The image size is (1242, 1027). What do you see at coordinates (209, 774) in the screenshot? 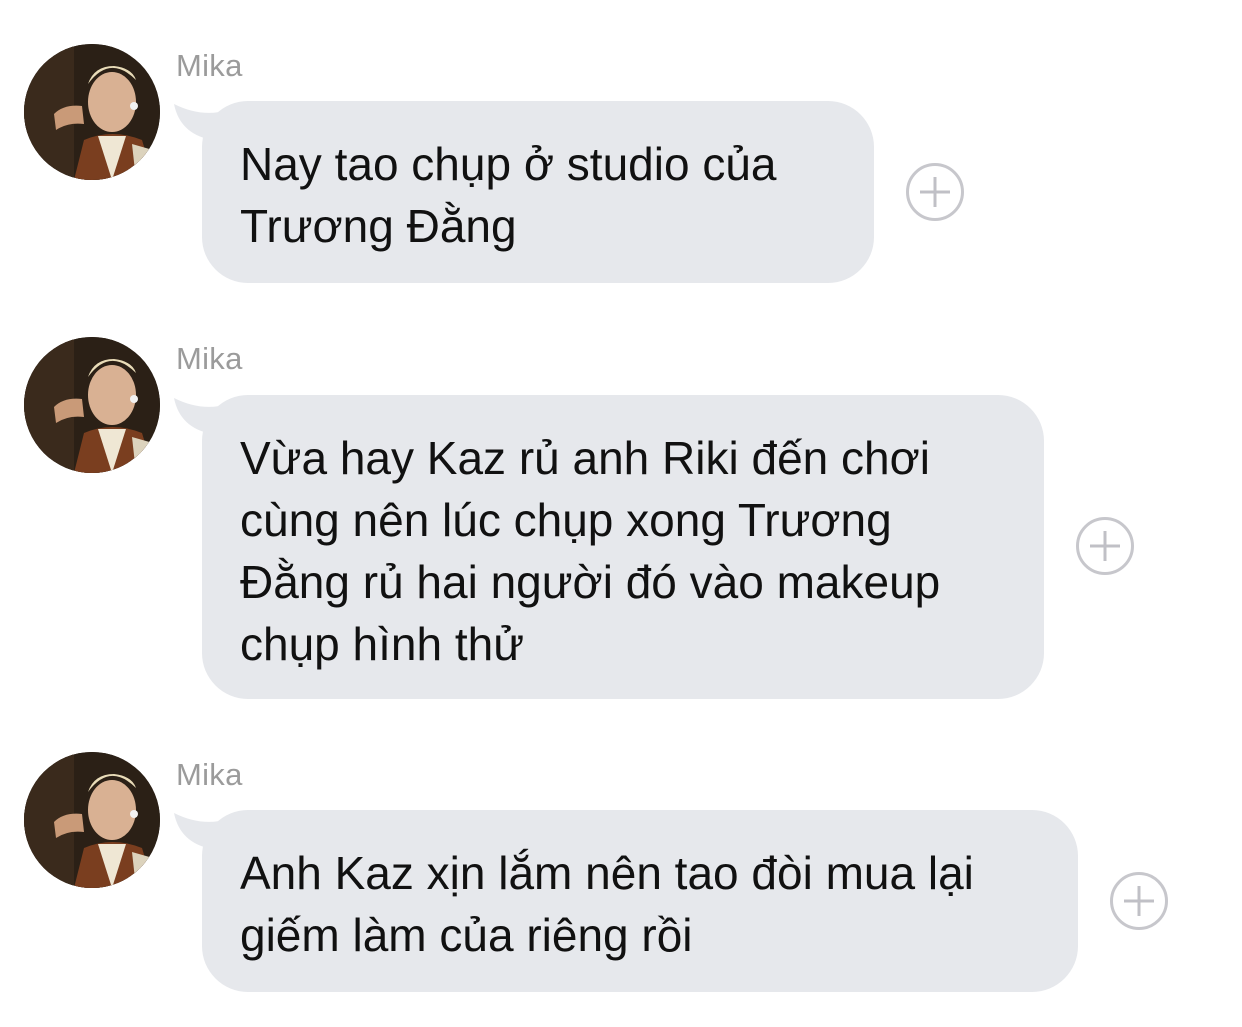
I see `sender-name: Mika` at bounding box center [209, 774].